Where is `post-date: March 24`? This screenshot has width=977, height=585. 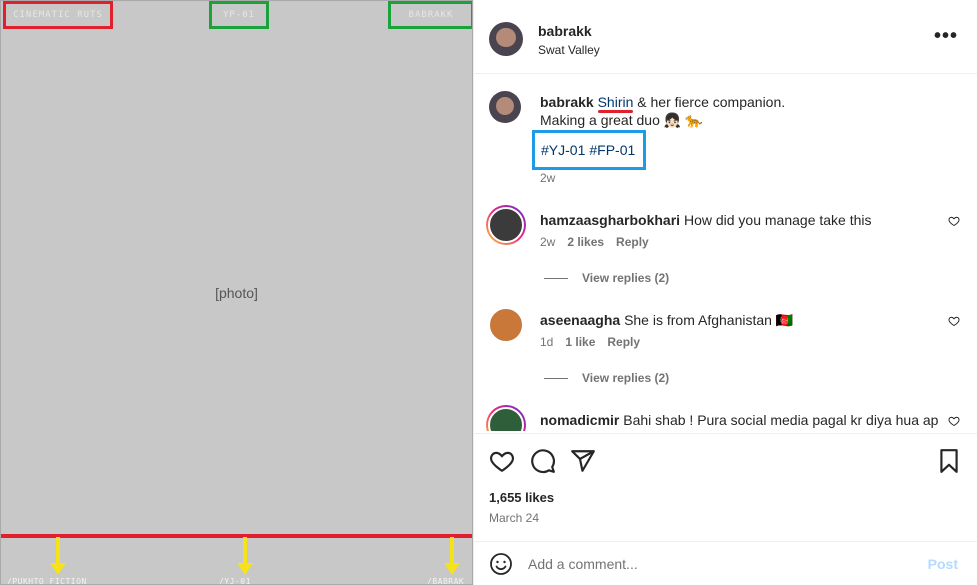 post-date: March 24 is located at coordinates (514, 518).